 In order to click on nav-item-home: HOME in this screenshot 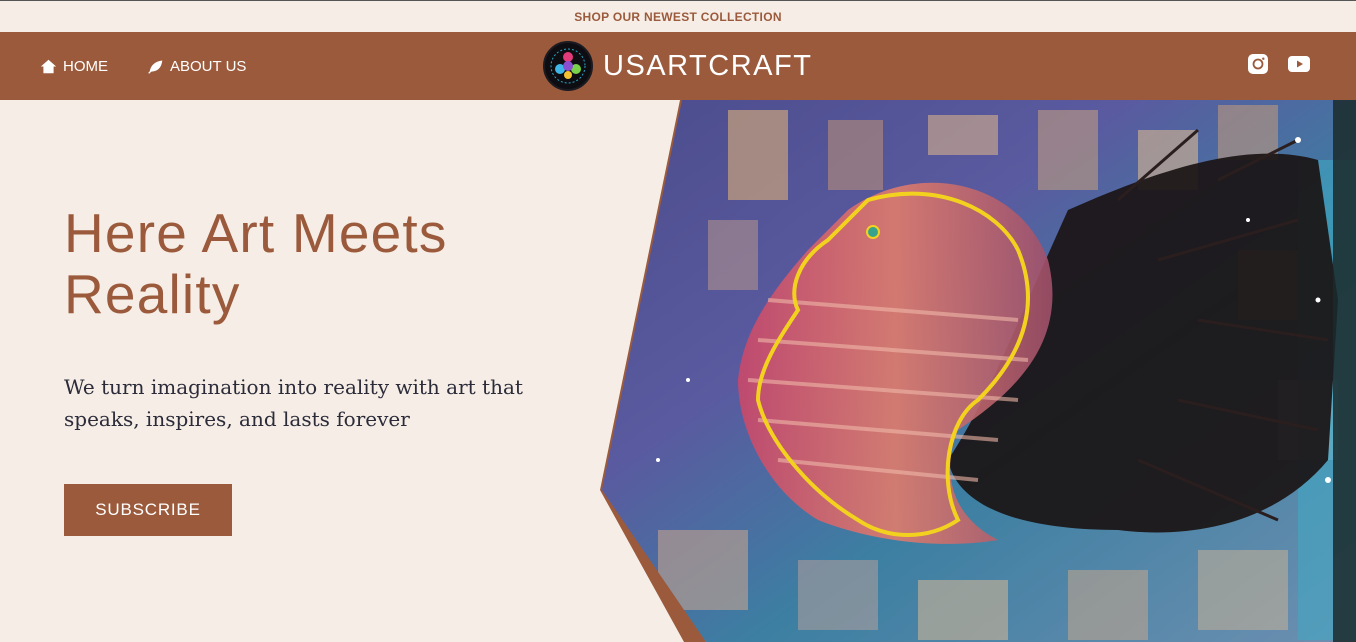, I will do `click(74, 66)`.